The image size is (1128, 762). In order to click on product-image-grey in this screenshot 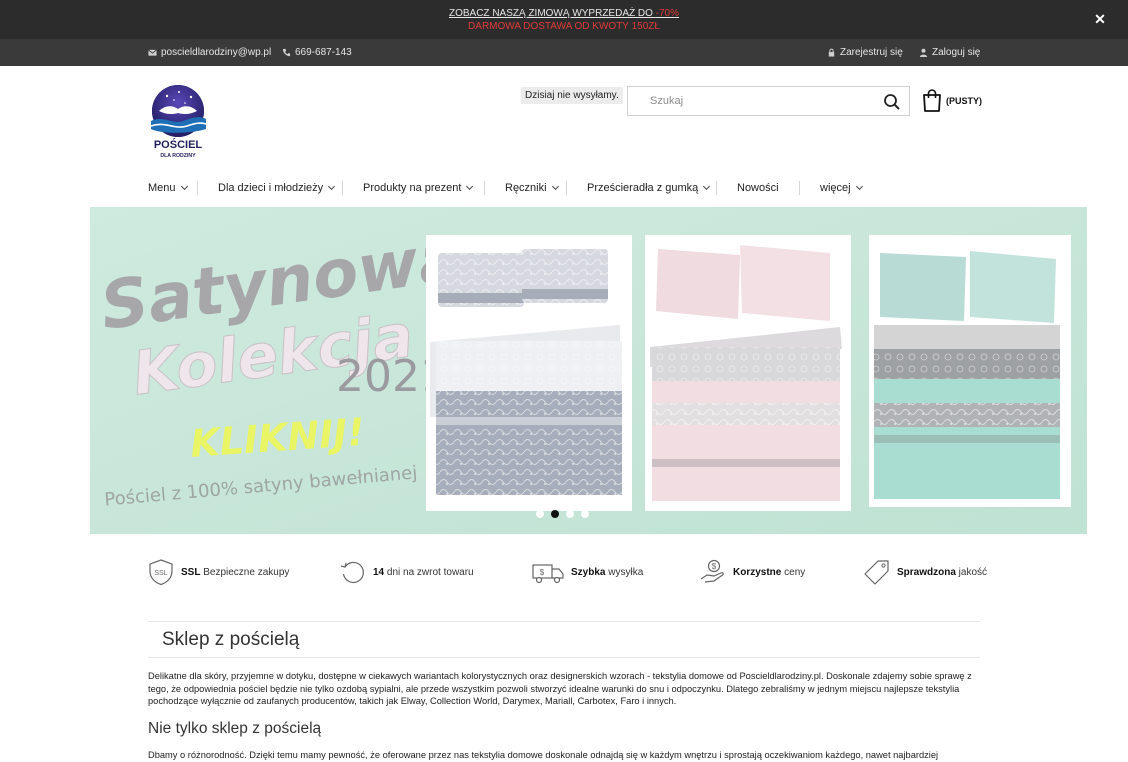, I will do `click(529, 373)`.